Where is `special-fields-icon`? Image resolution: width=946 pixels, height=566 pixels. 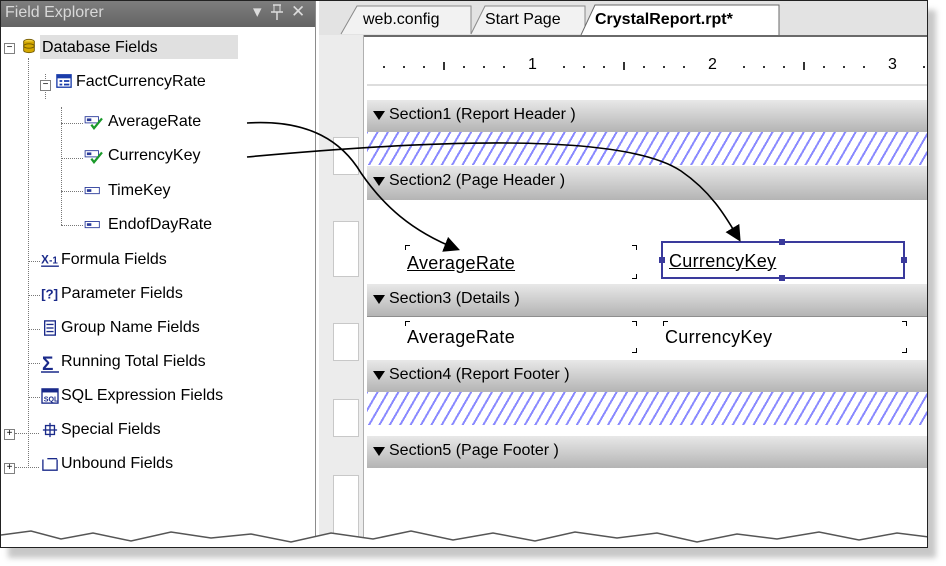
special-fields-icon is located at coordinates (50, 430).